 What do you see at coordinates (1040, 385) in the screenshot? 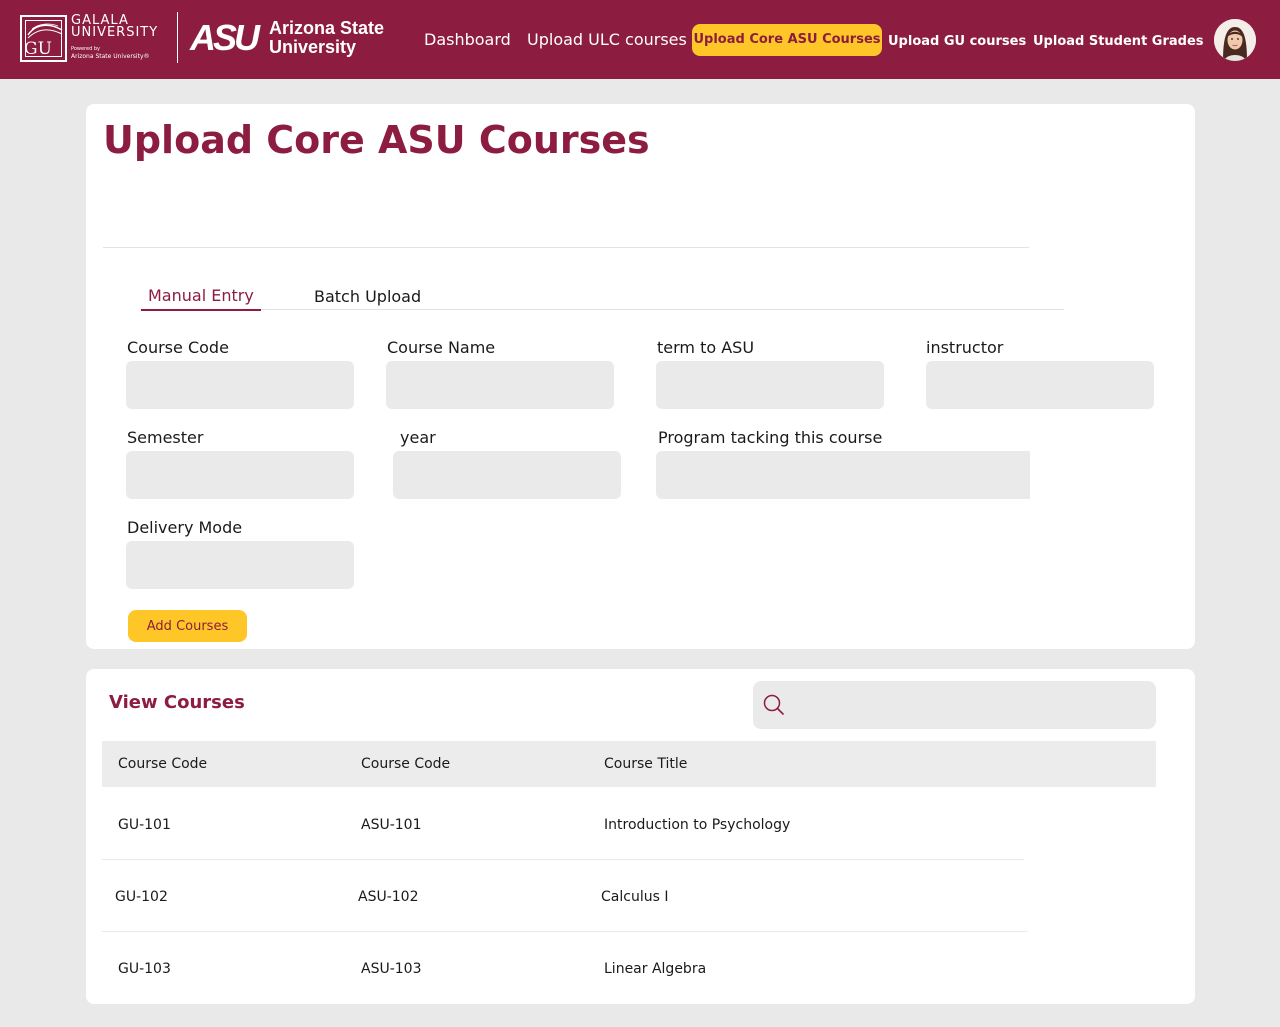
I see `instructor-field` at bounding box center [1040, 385].